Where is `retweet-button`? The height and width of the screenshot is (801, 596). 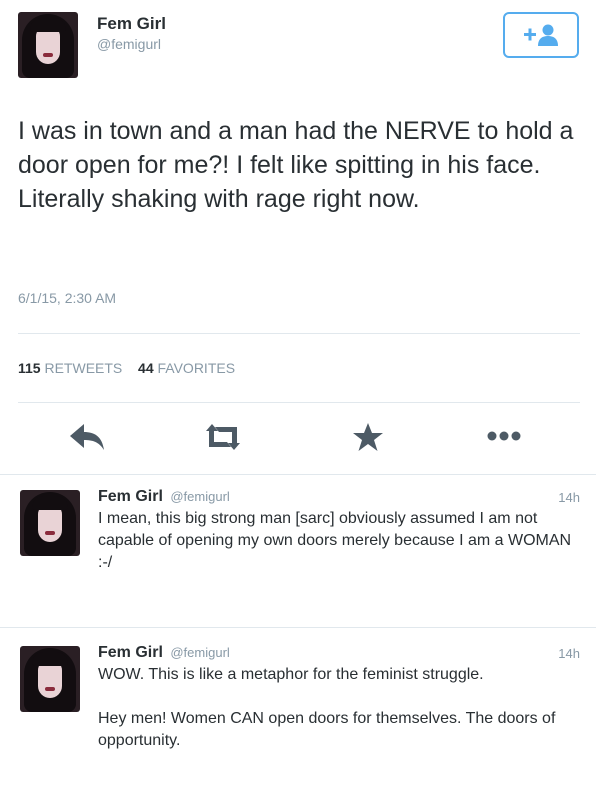
retweet-button is located at coordinates (223, 439).